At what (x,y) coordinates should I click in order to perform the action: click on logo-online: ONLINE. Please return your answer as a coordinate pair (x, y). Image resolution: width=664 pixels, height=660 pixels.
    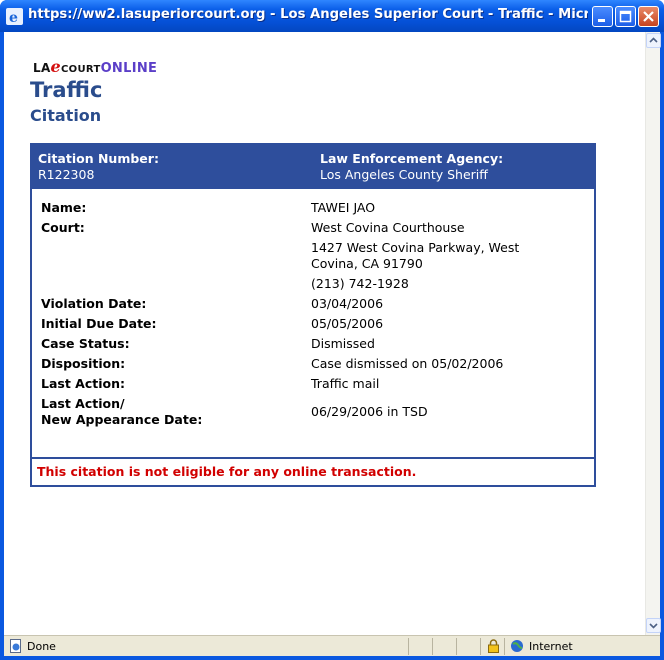
    Looking at the image, I should click on (129, 68).